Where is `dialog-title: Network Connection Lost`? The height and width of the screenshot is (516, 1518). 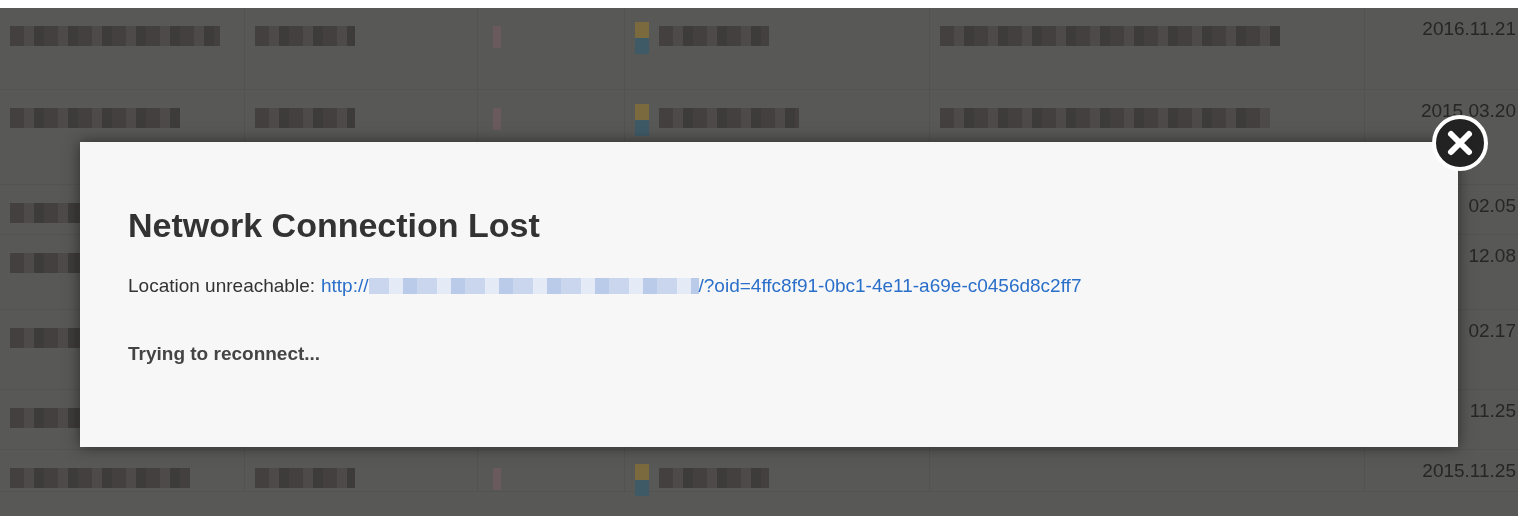
dialog-title: Network Connection Lost is located at coordinates (334, 225).